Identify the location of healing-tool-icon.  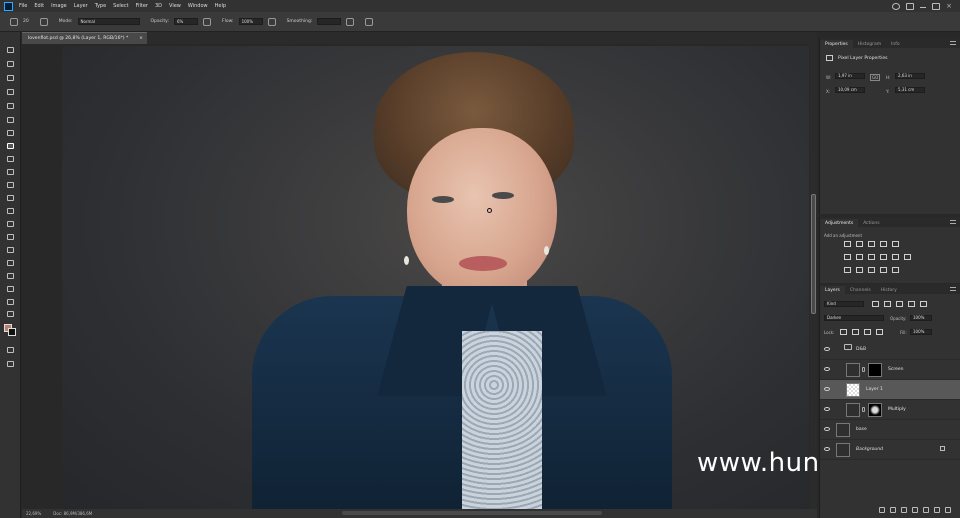
(10, 133).